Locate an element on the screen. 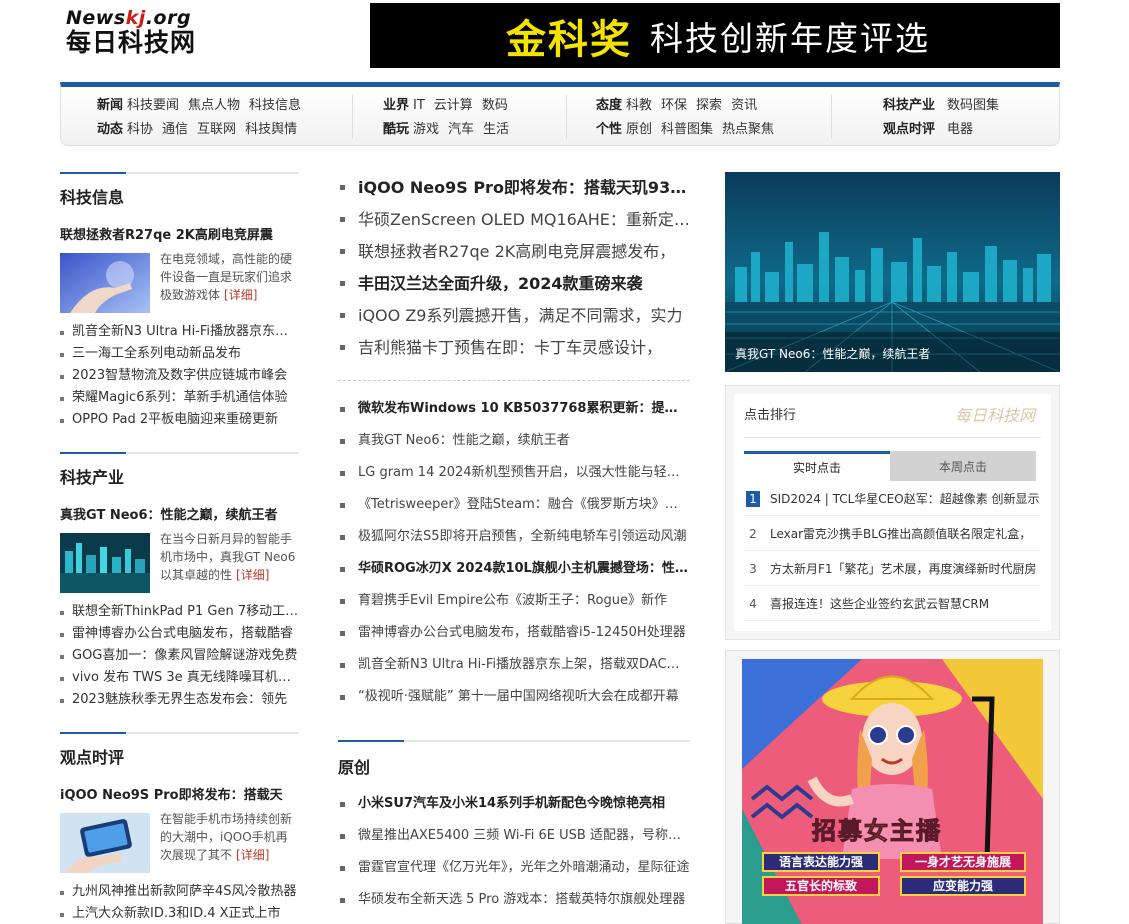 Image resolution: width=1129 pixels, height=924 pixels. list-item: 三一海工全系列电动新品发布 is located at coordinates (179, 354).